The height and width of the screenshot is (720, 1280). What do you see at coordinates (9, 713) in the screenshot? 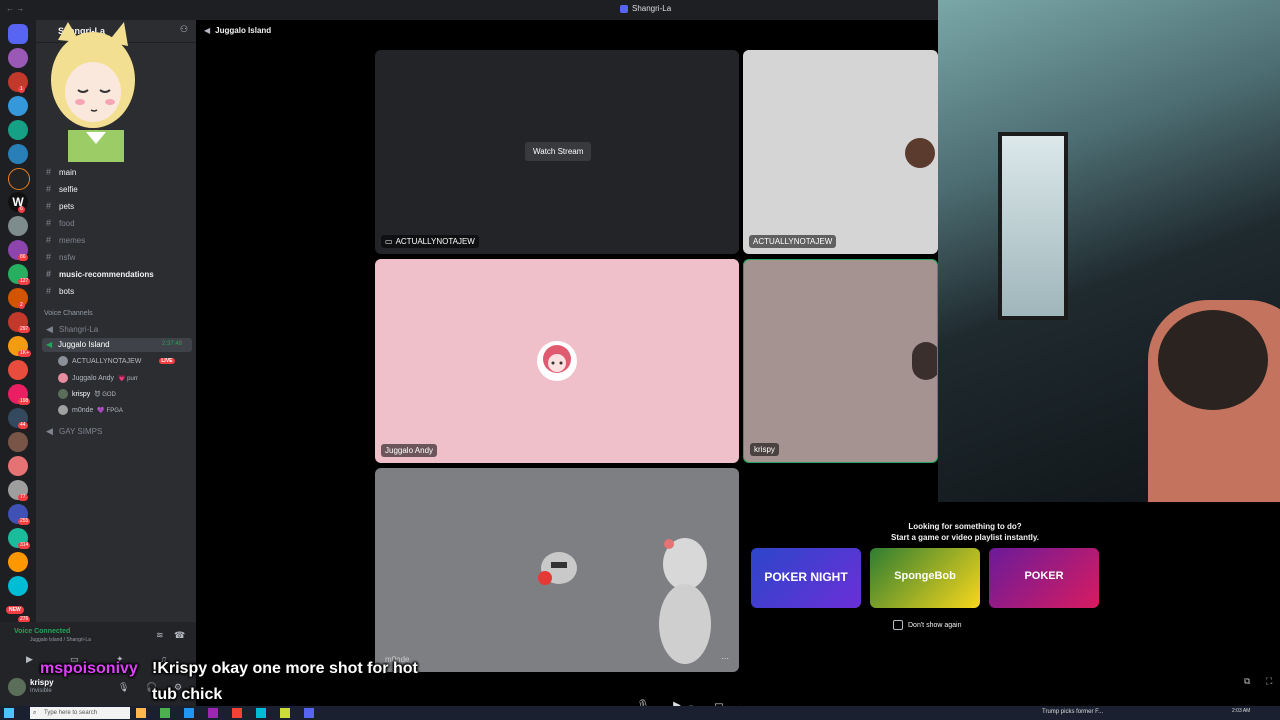
I see `windows-start-icon` at bounding box center [9, 713].